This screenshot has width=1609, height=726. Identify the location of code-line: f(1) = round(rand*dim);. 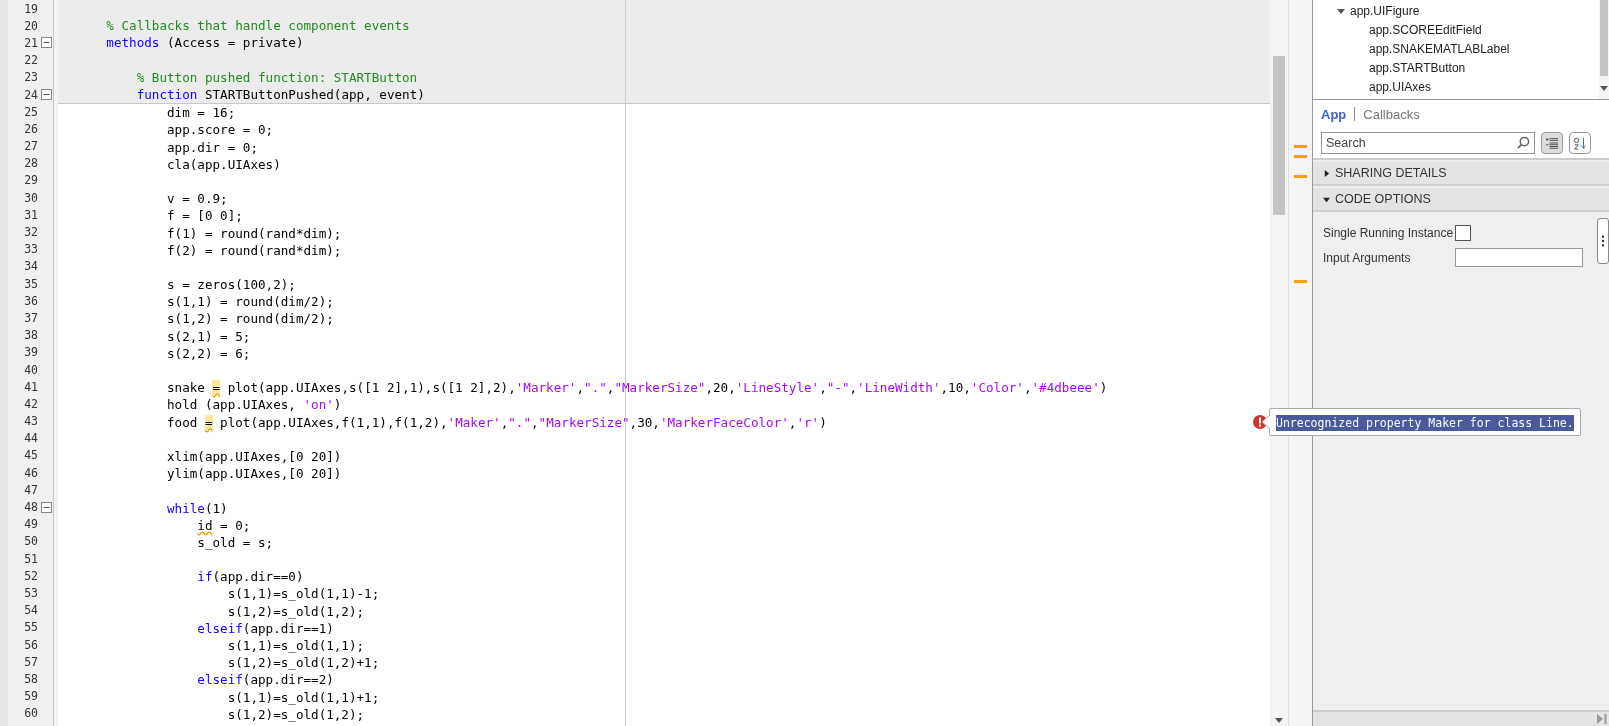
(254, 233).